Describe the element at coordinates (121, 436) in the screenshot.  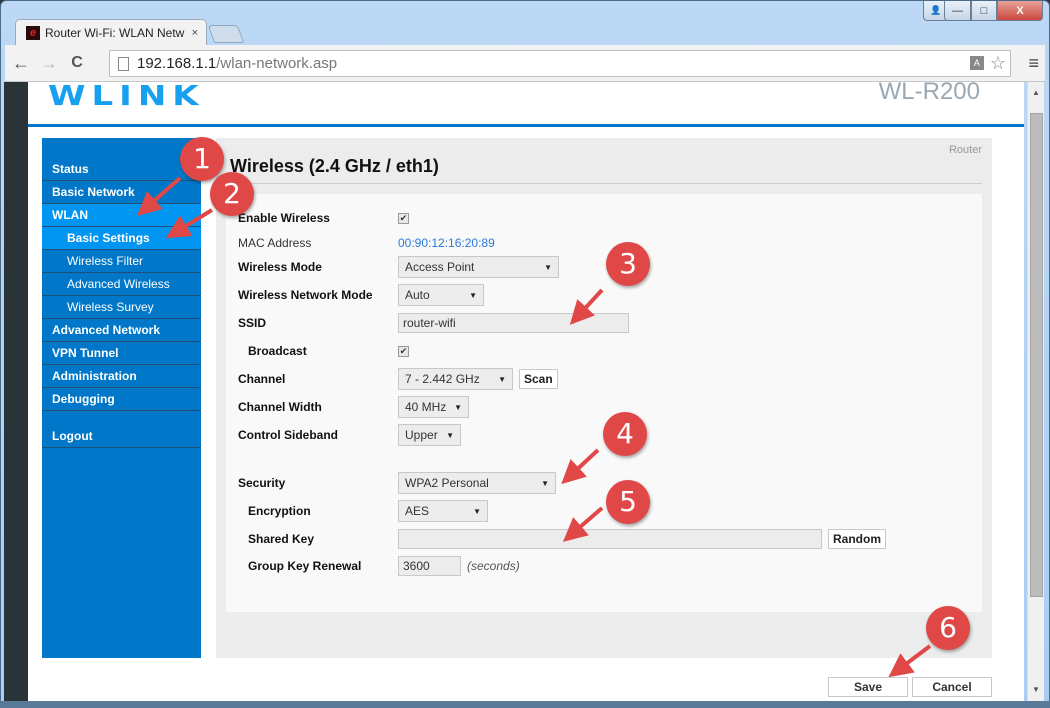
I see `sidebar-item-logout: Logout` at that location.